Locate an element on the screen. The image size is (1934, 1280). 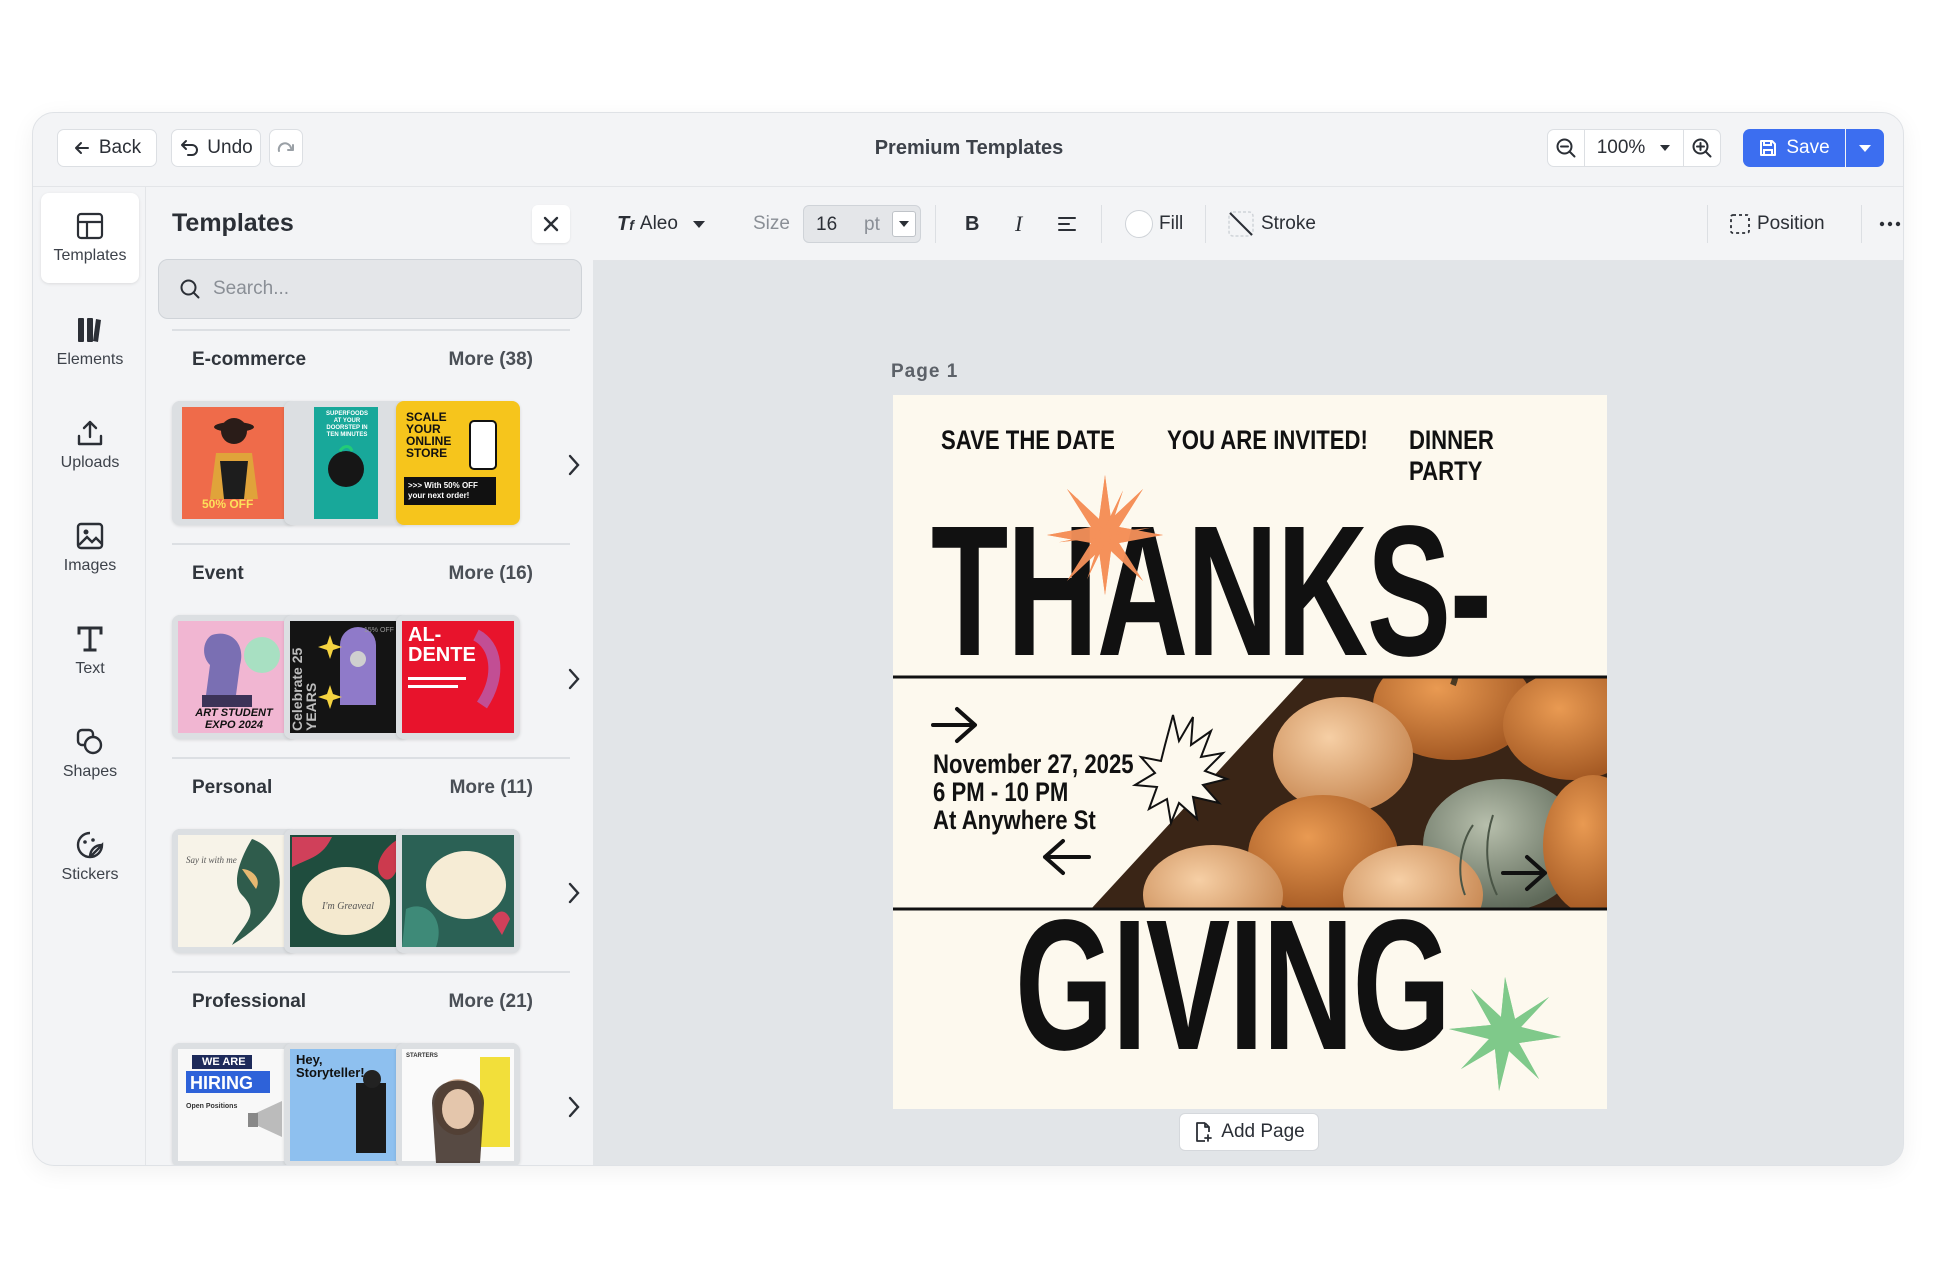
nav-item-images: Images is located at coordinates (90, 548).